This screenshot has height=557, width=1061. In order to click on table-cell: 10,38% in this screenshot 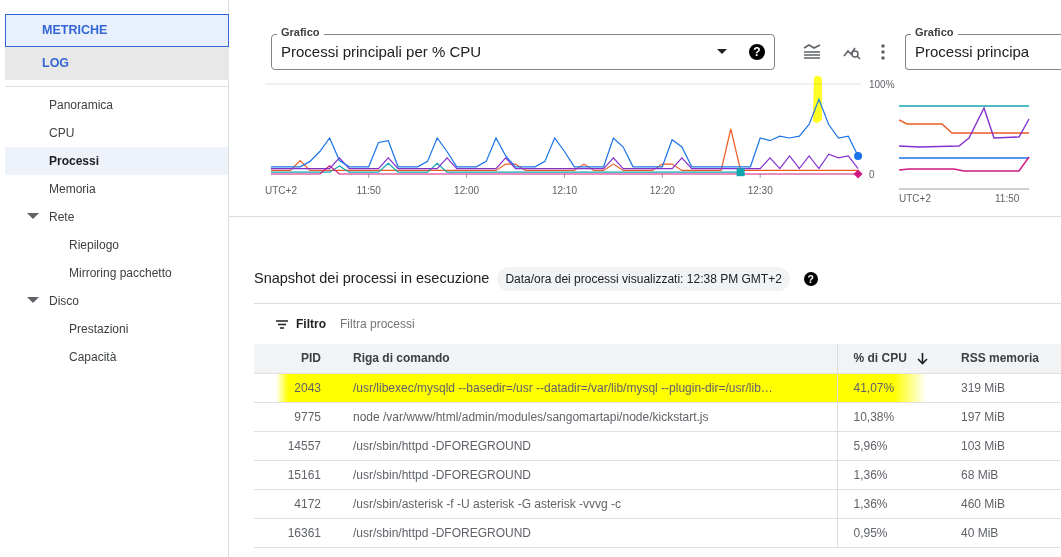, I will do `click(891, 416)`.